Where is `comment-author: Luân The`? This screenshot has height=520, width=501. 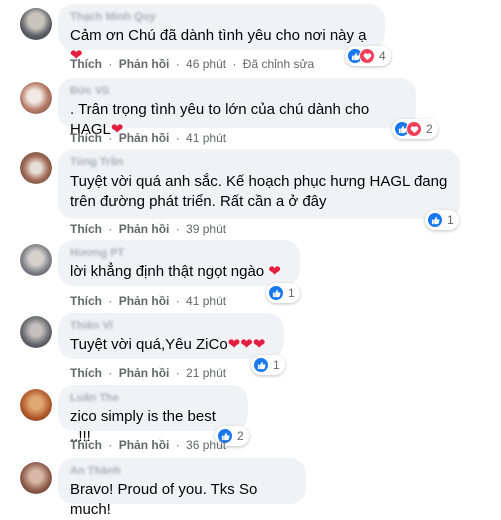 comment-author: Luân The is located at coordinates (153, 398).